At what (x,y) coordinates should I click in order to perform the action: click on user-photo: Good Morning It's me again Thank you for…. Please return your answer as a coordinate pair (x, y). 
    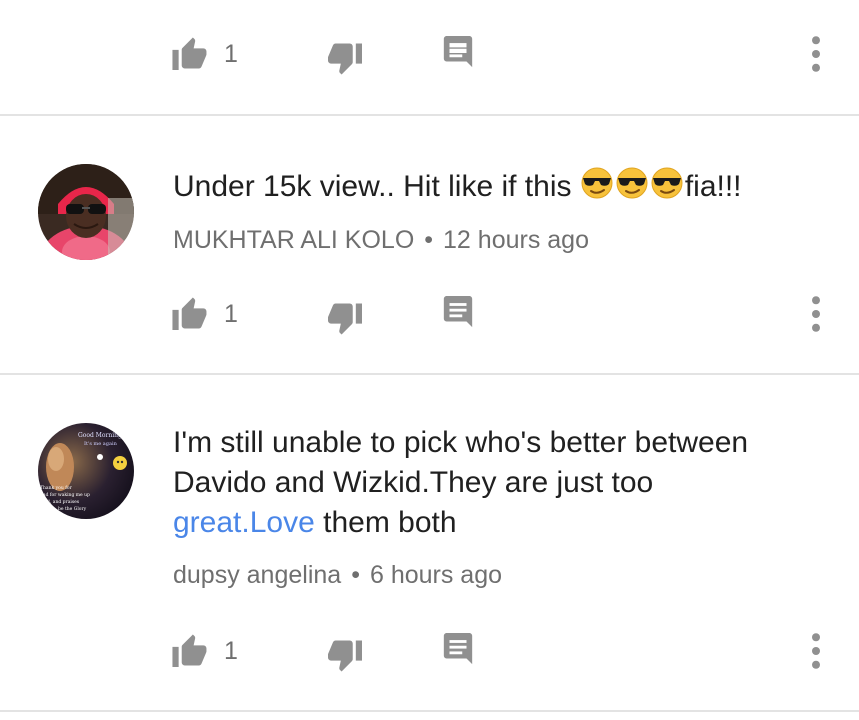
    Looking at the image, I should click on (86, 471).